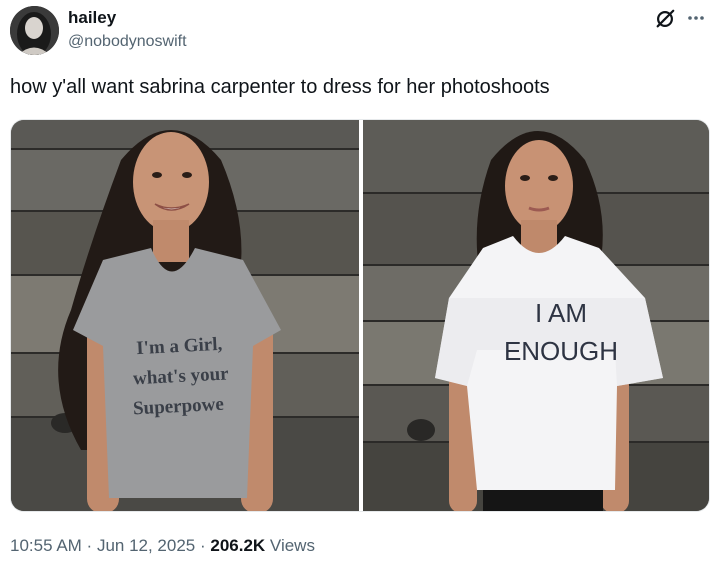 This screenshot has height=565, width=716. Describe the element at coordinates (46, 545) in the screenshot. I see `tweet-time: 10:55 AM` at that location.